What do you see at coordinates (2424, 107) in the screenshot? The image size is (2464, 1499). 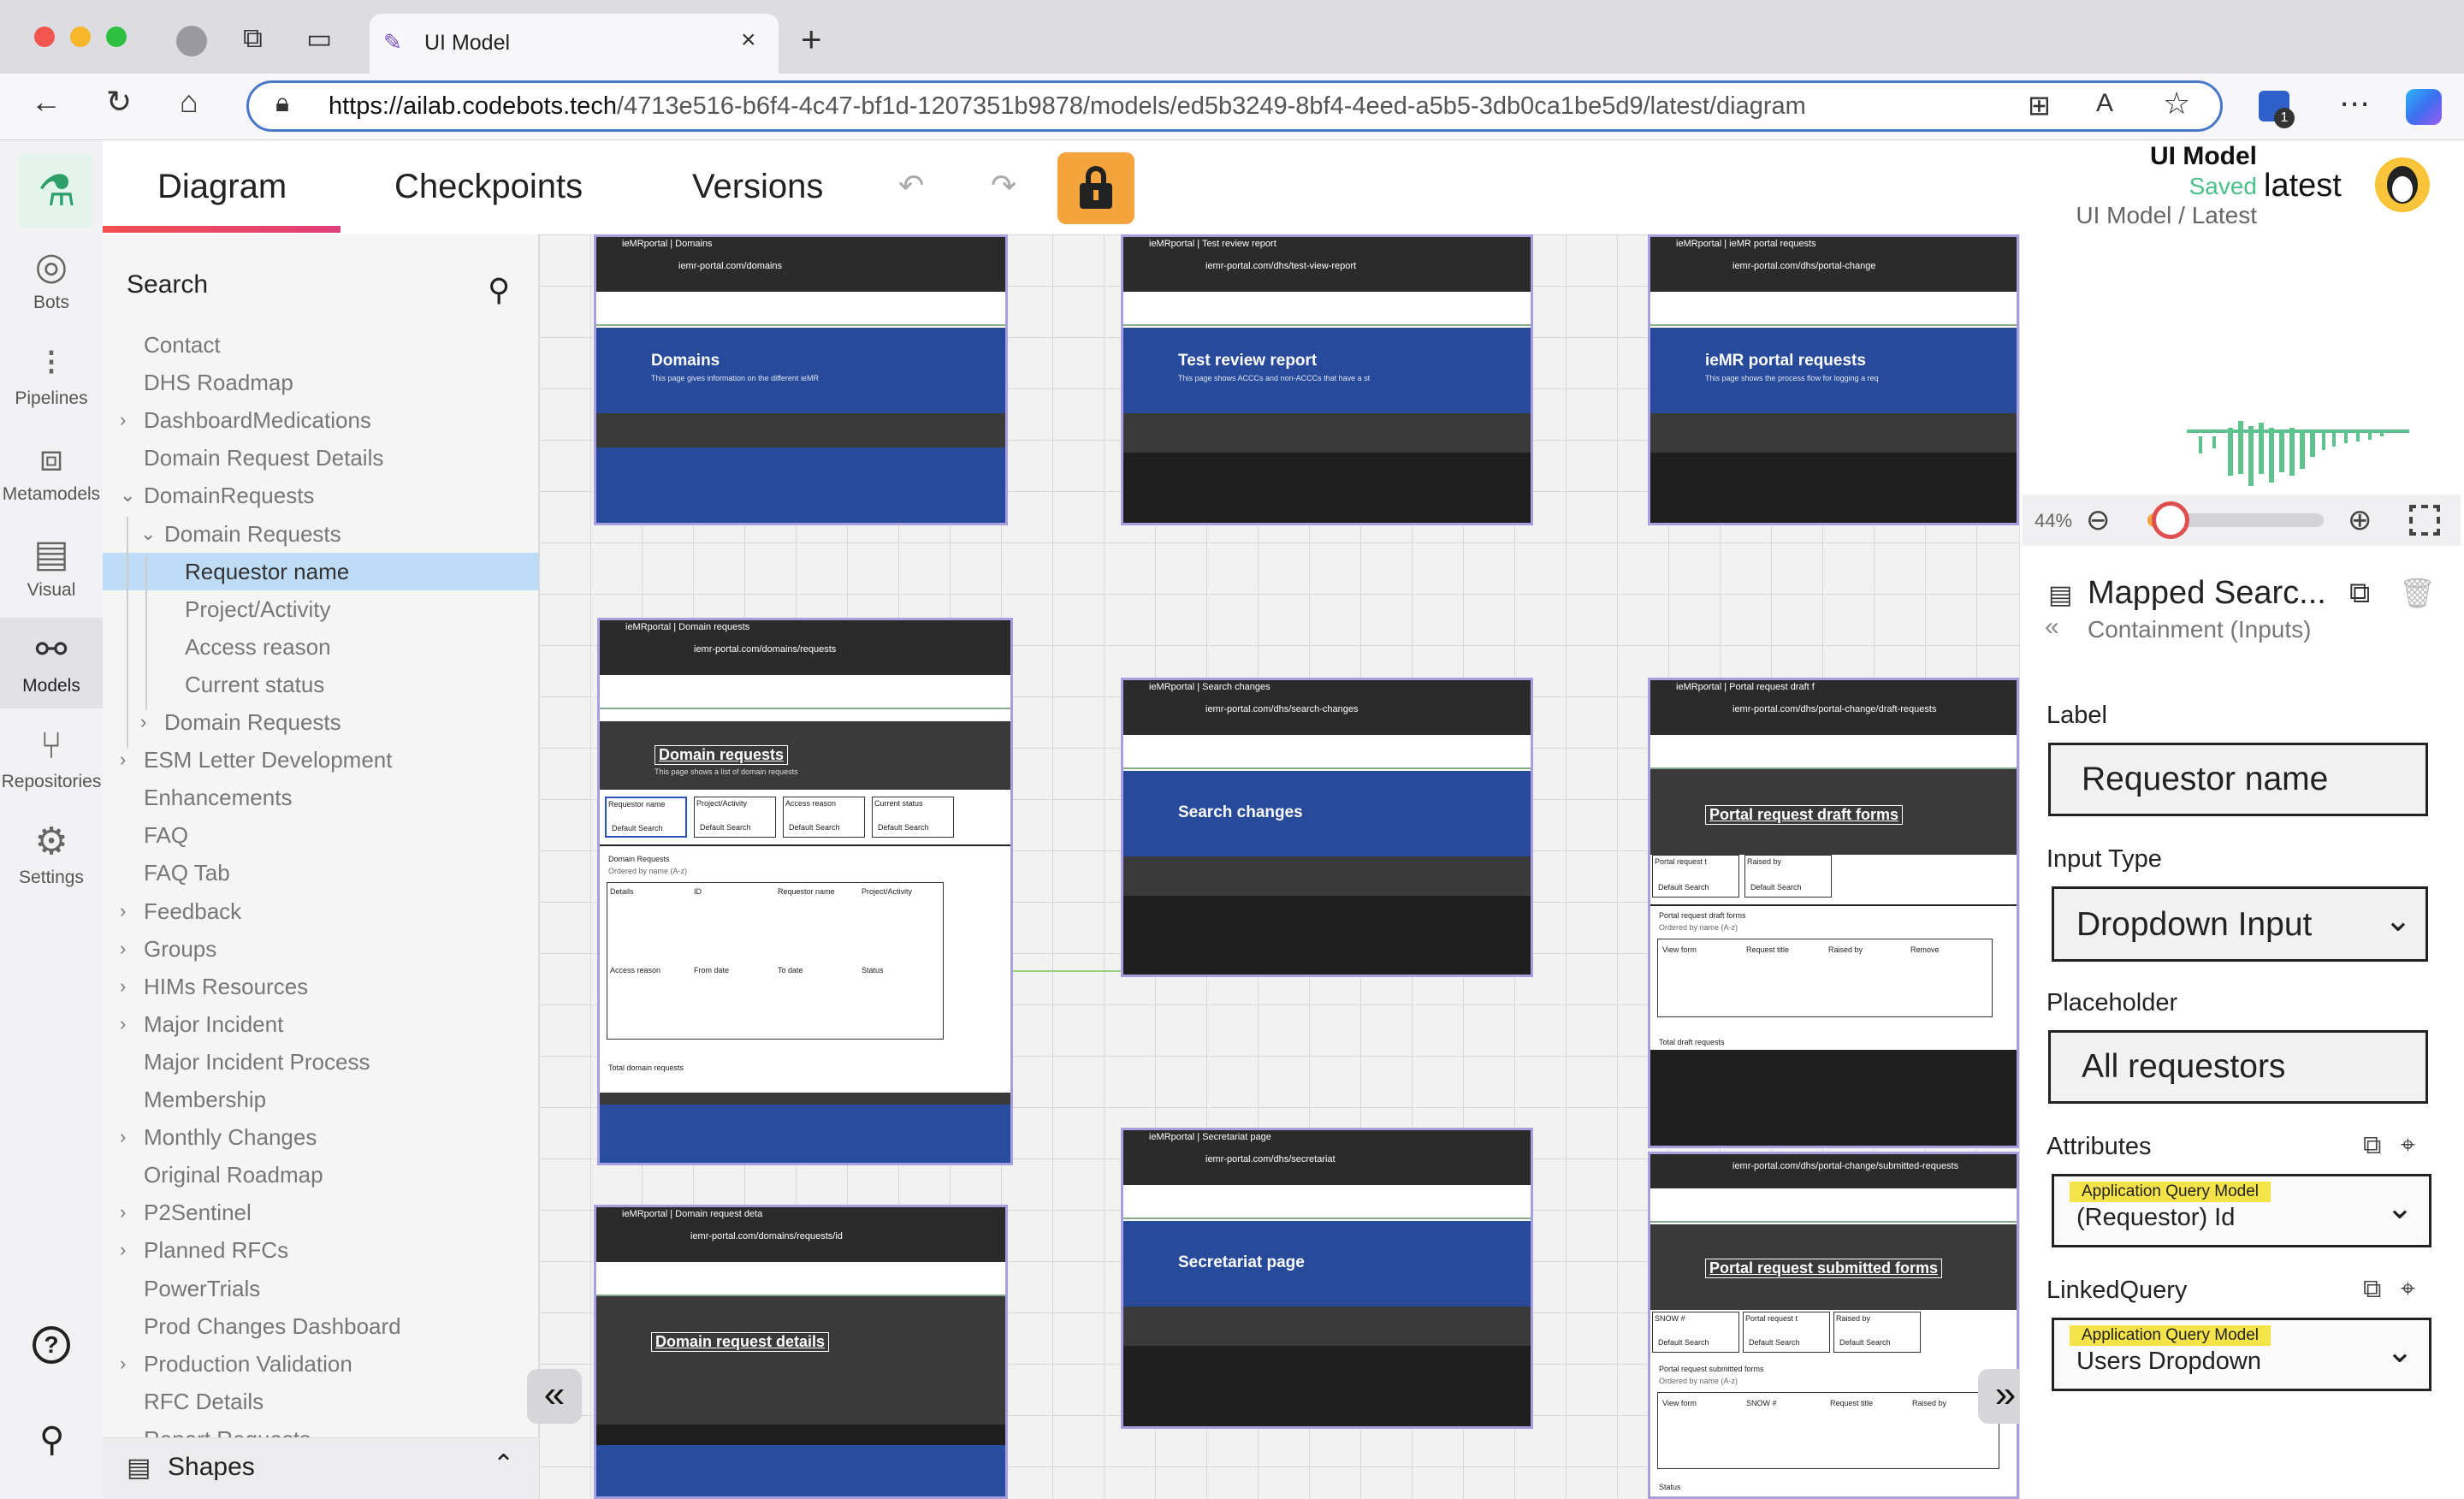 I see `copilot-icon` at bounding box center [2424, 107].